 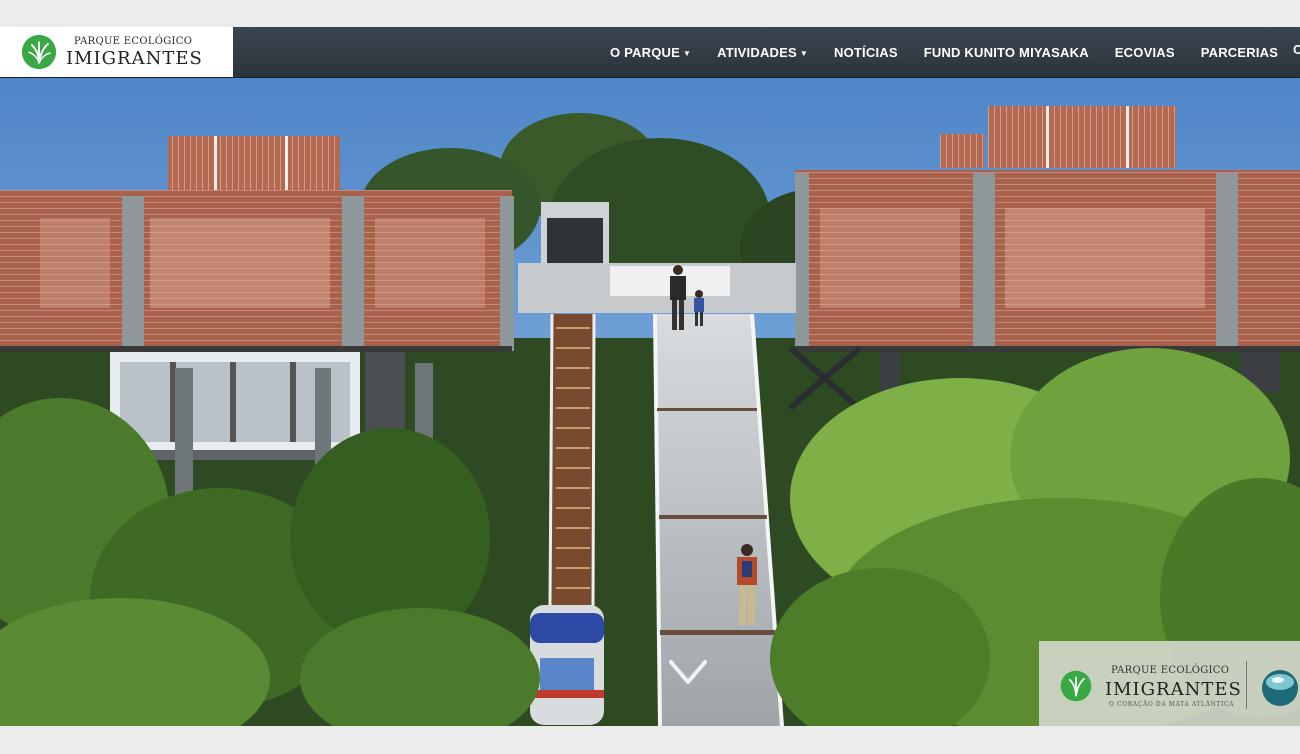 I want to click on divider, so click(x=1246, y=685).